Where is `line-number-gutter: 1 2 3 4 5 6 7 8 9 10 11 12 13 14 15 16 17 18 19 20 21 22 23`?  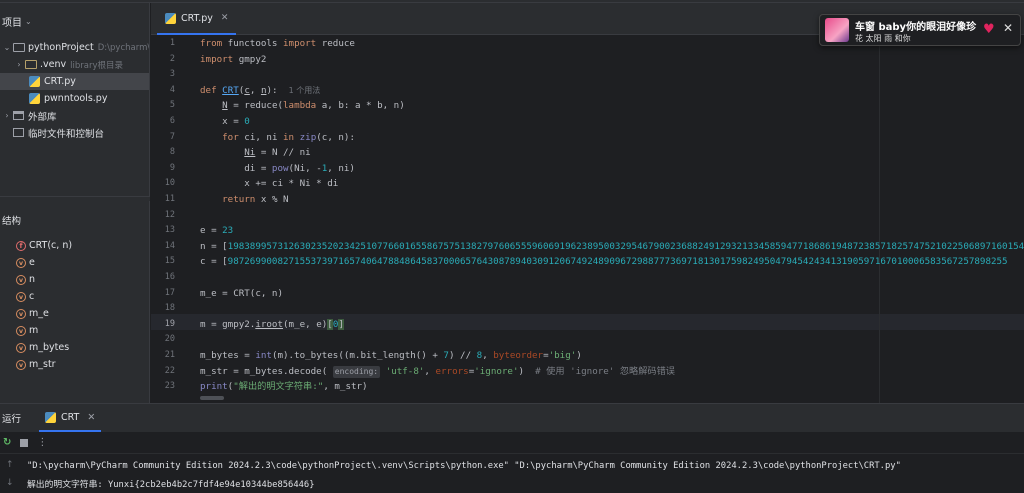
line-number-gutter: 1 2 3 4 5 6 7 8 9 10 11 12 13 14 15 16 17 18 19 20 21 22 23 is located at coordinates (172, 219).